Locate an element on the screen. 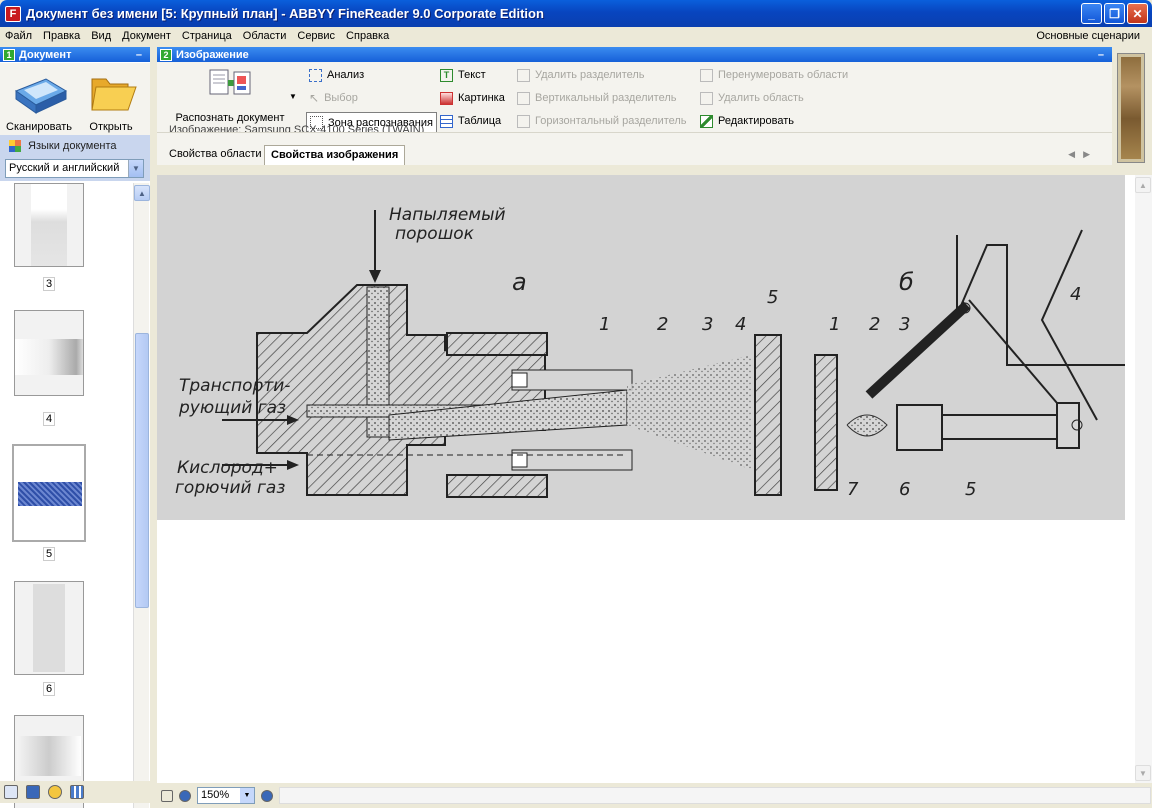 This screenshot has width=1152, height=808. recognize-label: Распознать документ is located at coordinates (230, 118).